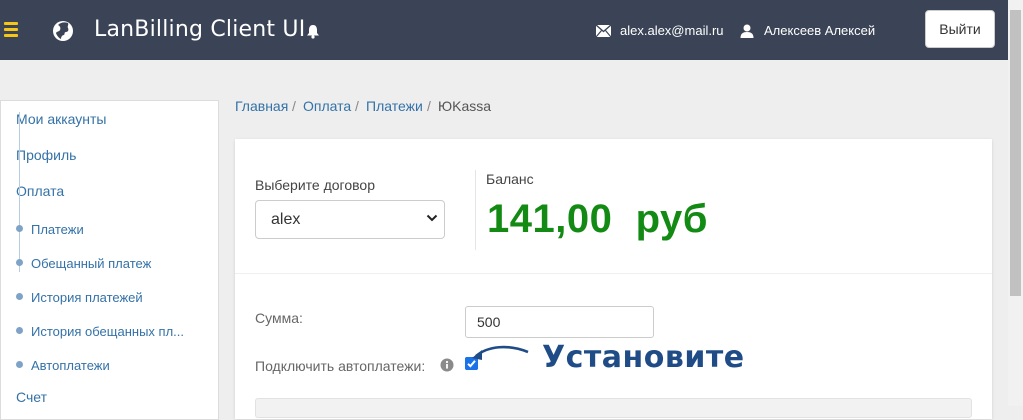  Describe the element at coordinates (643, 357) in the screenshot. I see `annotation-text: Установите` at that location.